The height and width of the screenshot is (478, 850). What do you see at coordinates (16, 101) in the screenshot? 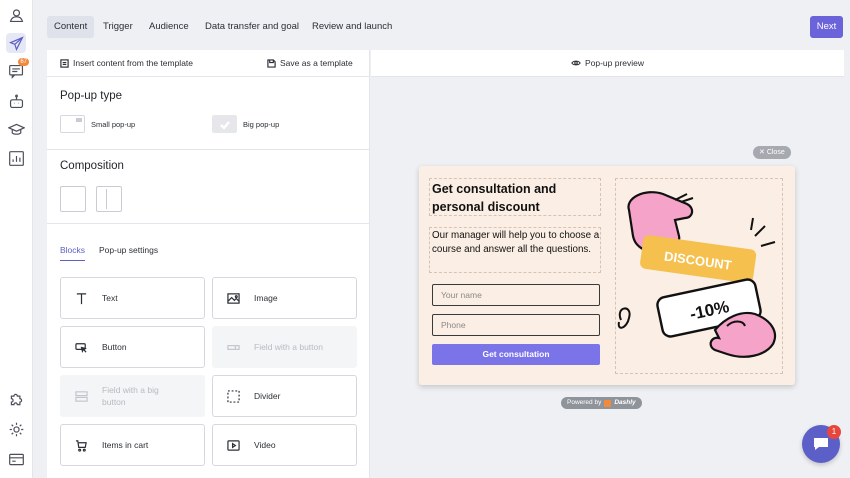
I see `robot-icon` at bounding box center [16, 101].